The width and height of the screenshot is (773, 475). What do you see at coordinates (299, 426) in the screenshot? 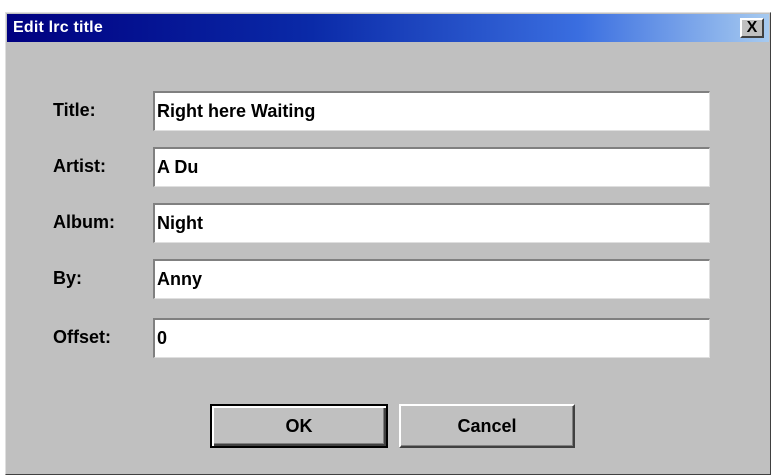
I see `ok-button: OK` at bounding box center [299, 426].